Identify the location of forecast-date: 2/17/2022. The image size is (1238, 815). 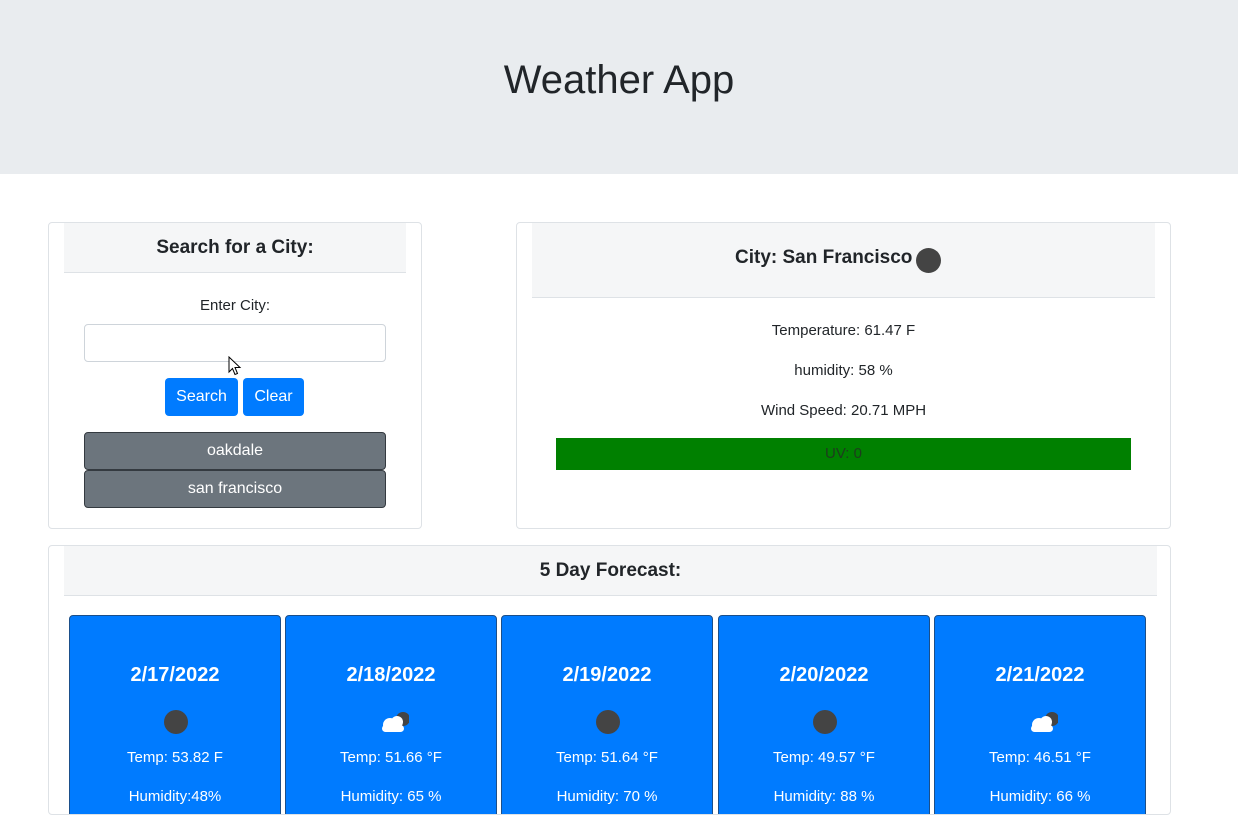
(175, 675).